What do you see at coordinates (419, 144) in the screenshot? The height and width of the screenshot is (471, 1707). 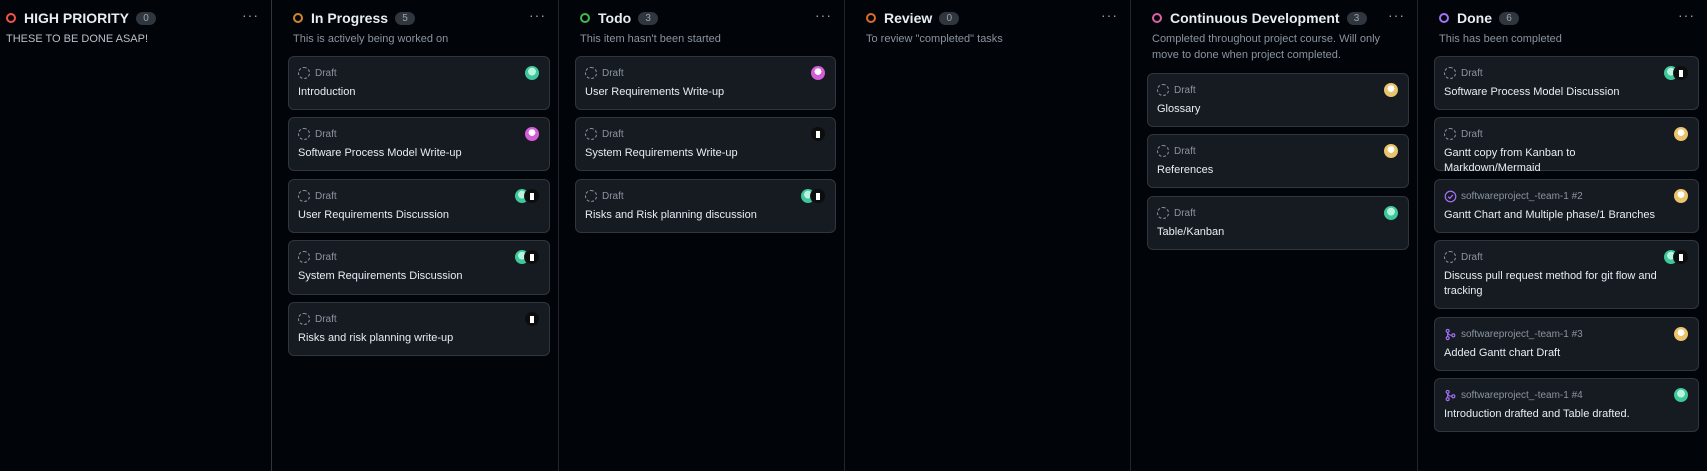 I see `card: Draft Software Process Model Write-up` at bounding box center [419, 144].